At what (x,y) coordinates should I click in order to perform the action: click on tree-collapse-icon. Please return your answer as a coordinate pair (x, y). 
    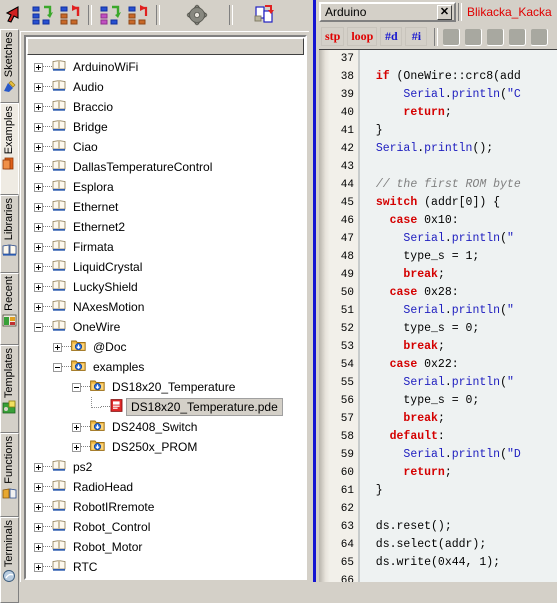
    Looking at the image, I should click on (70, 14).